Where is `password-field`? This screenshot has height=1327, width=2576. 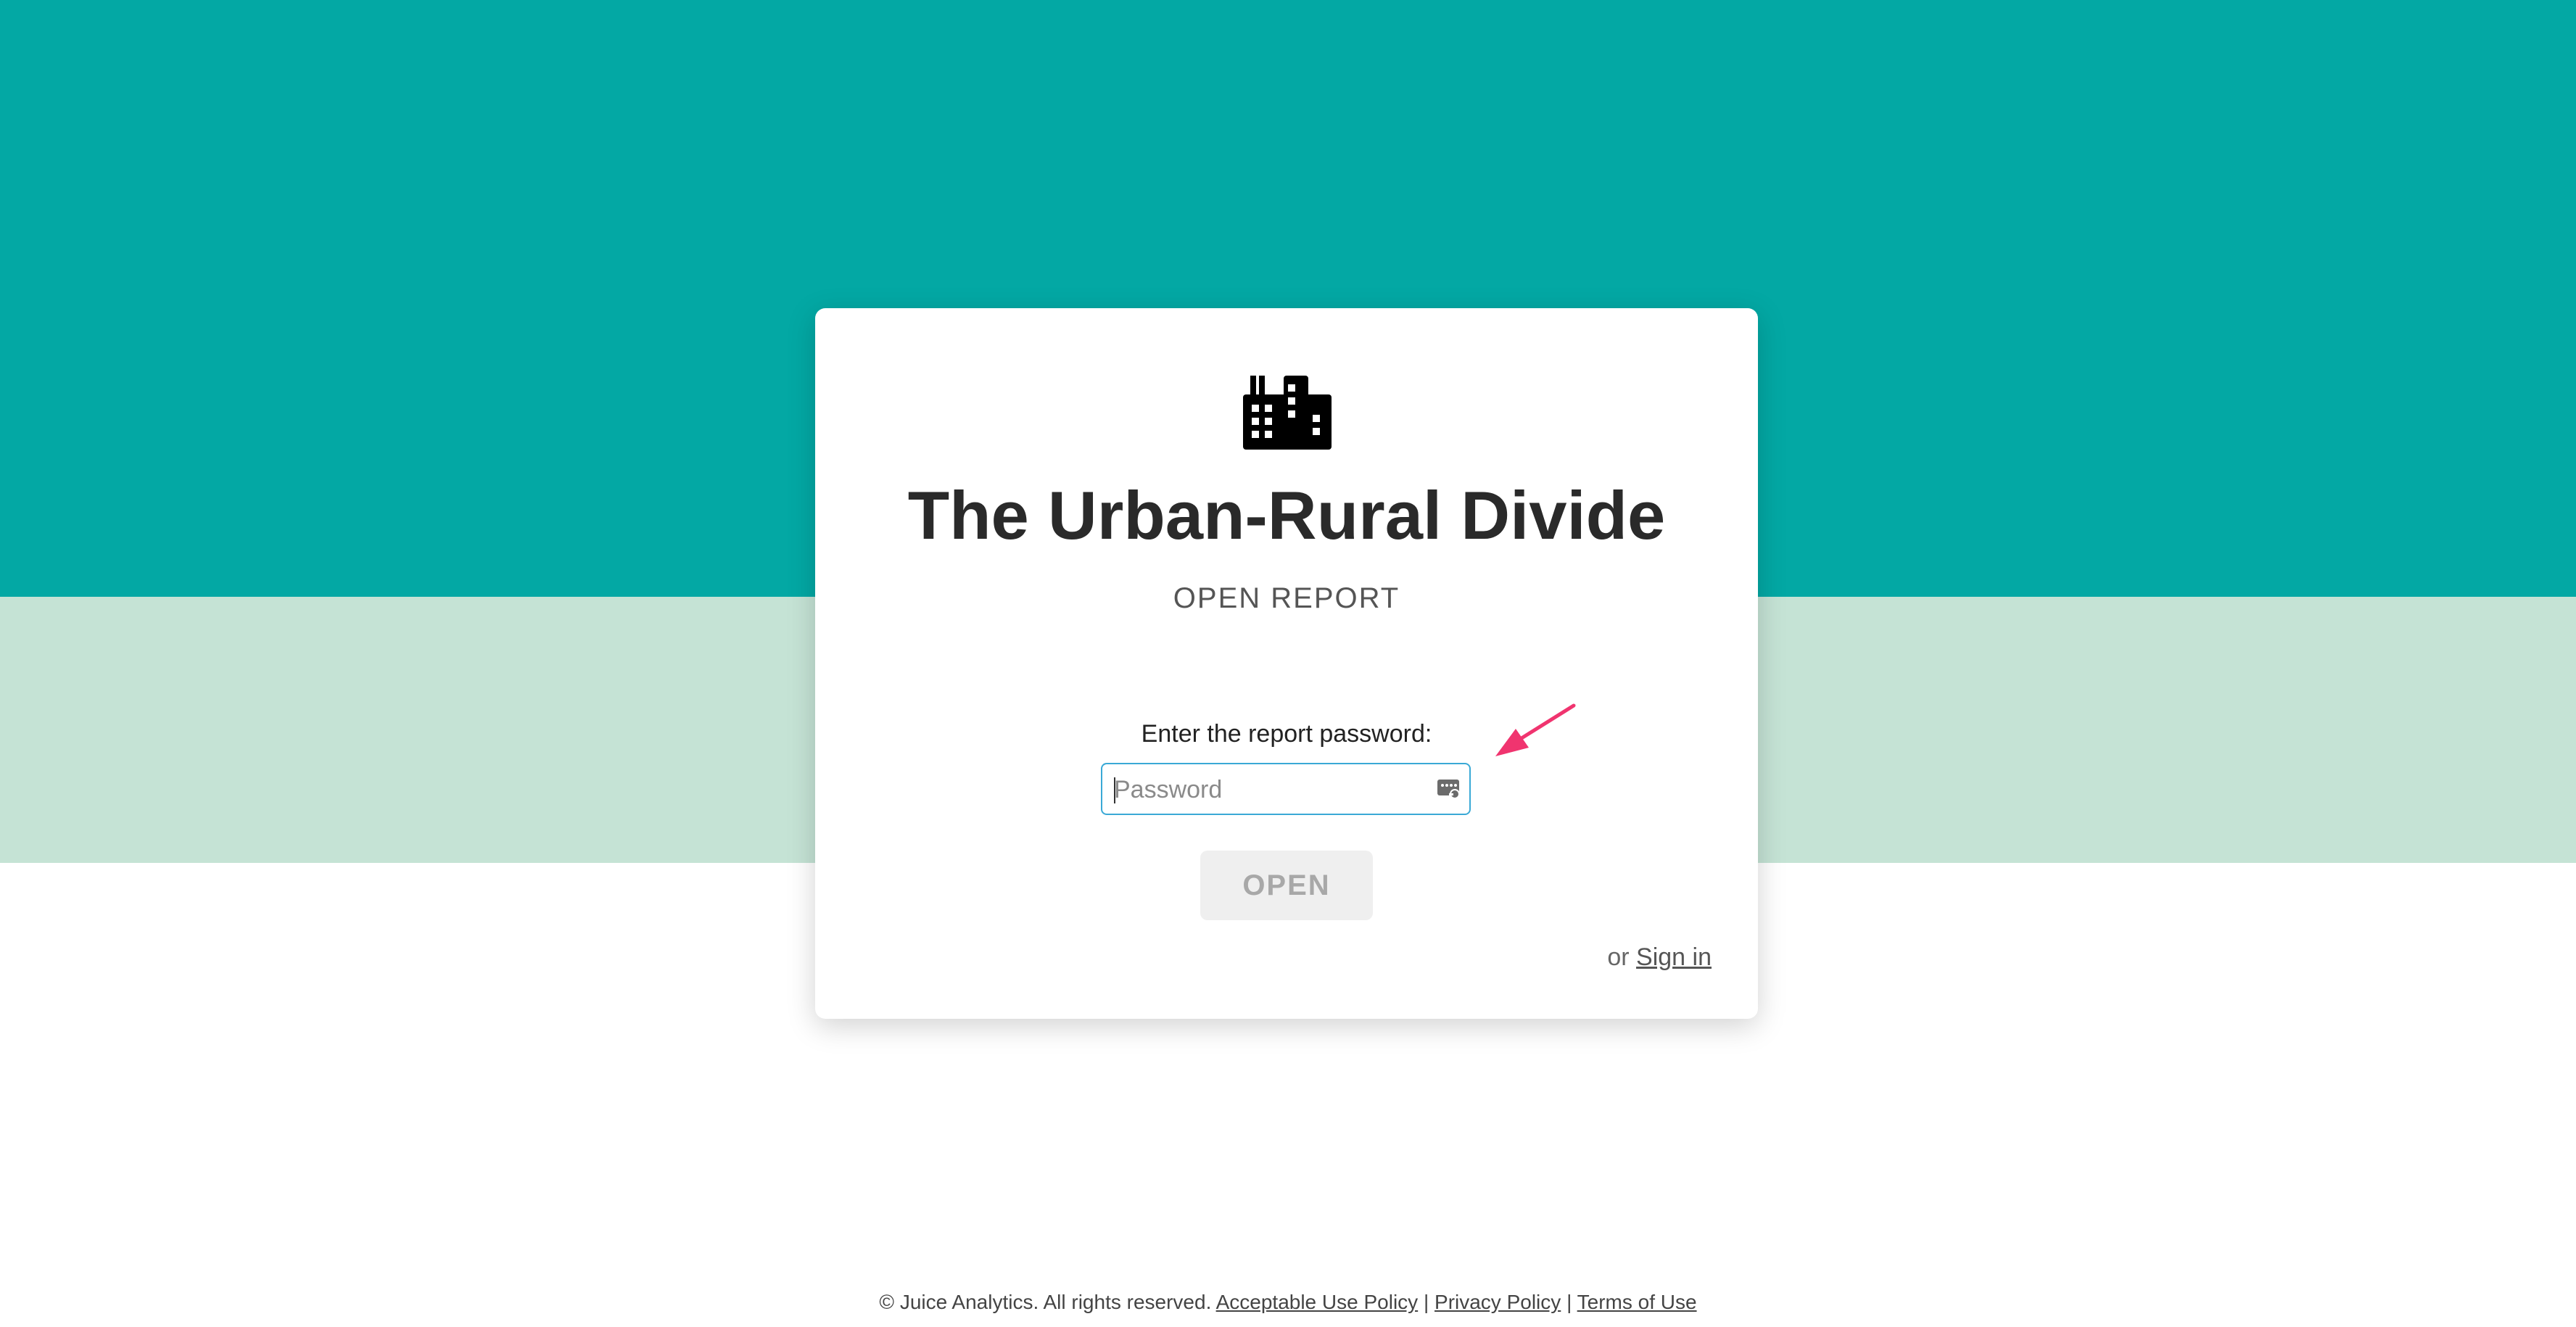
password-field is located at coordinates (1286, 789).